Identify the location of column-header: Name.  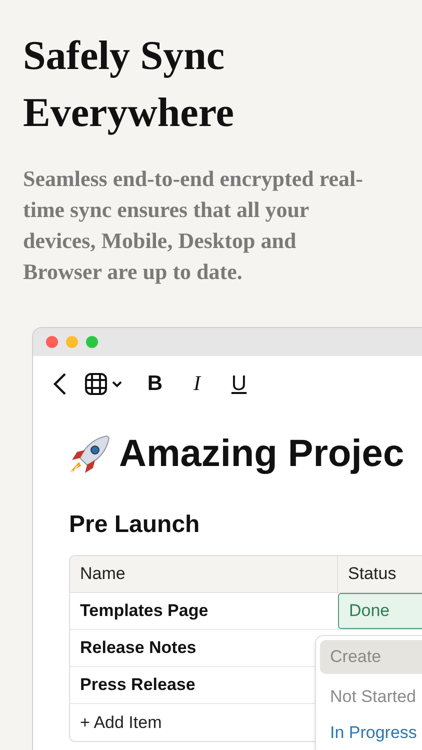
(204, 574).